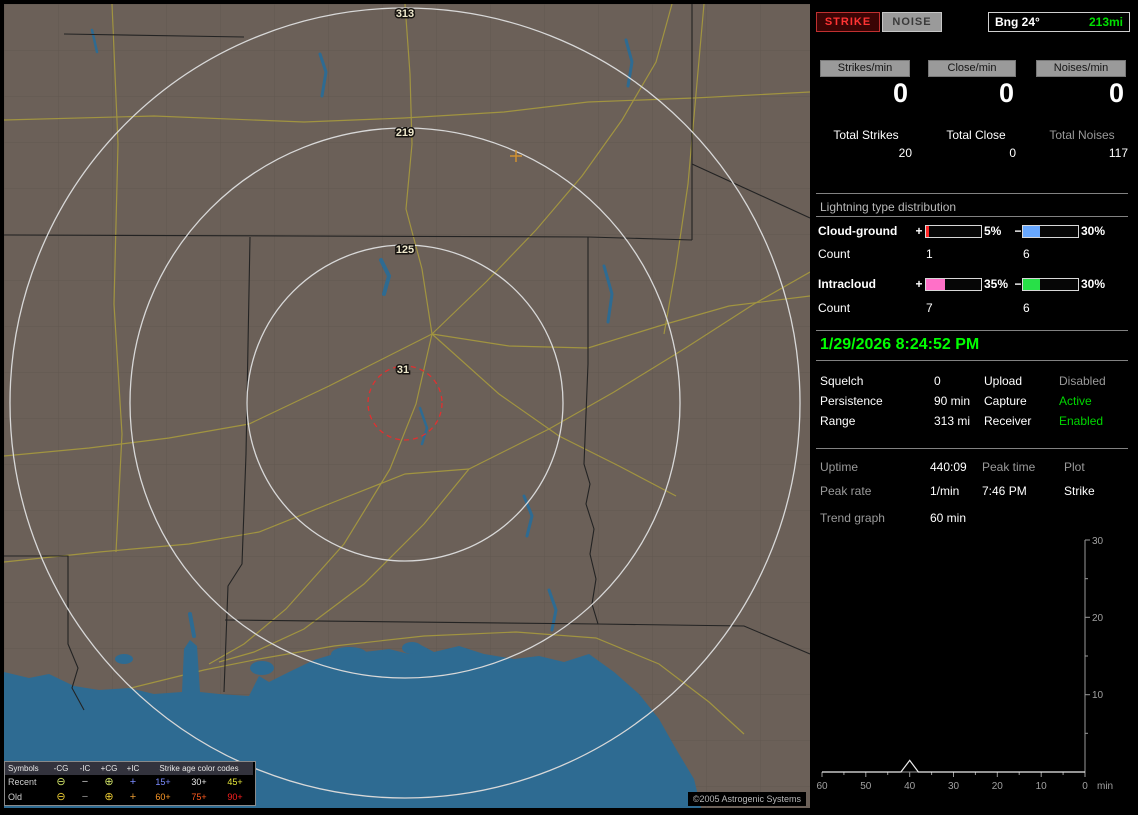  What do you see at coordinates (975, 672) in the screenshot?
I see `trend-graph: 30 20 10 60 50 40 30 20 10 0 min` at bounding box center [975, 672].